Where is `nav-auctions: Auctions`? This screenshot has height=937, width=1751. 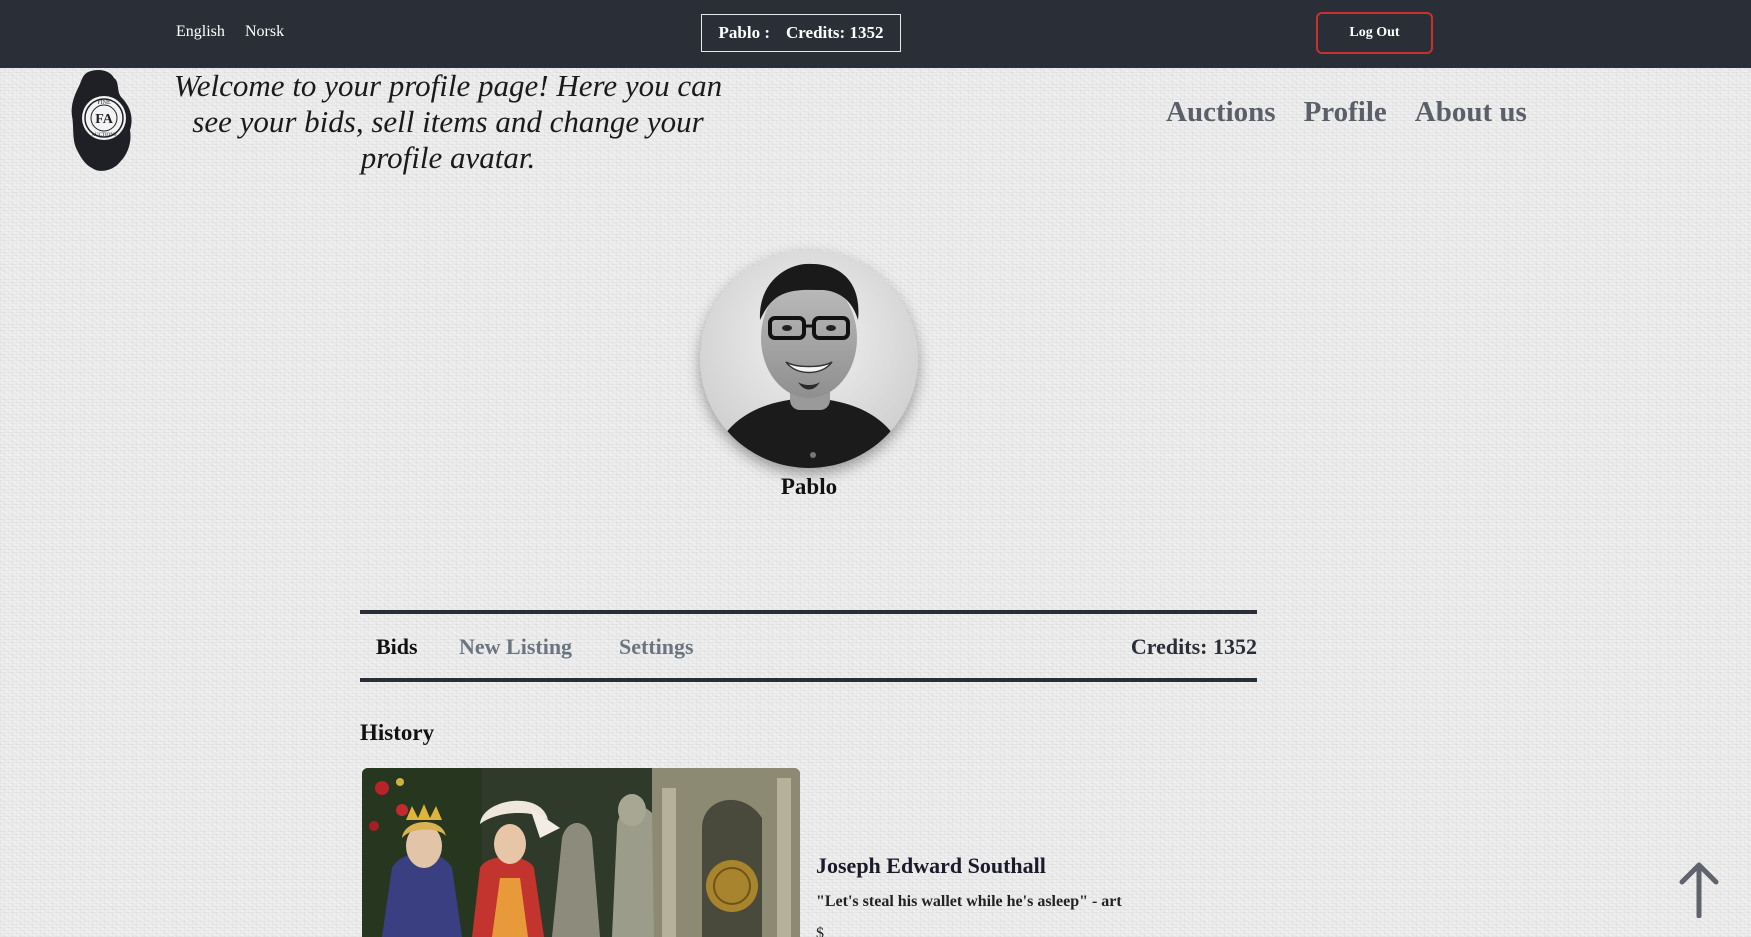 nav-auctions: Auctions is located at coordinates (1221, 112).